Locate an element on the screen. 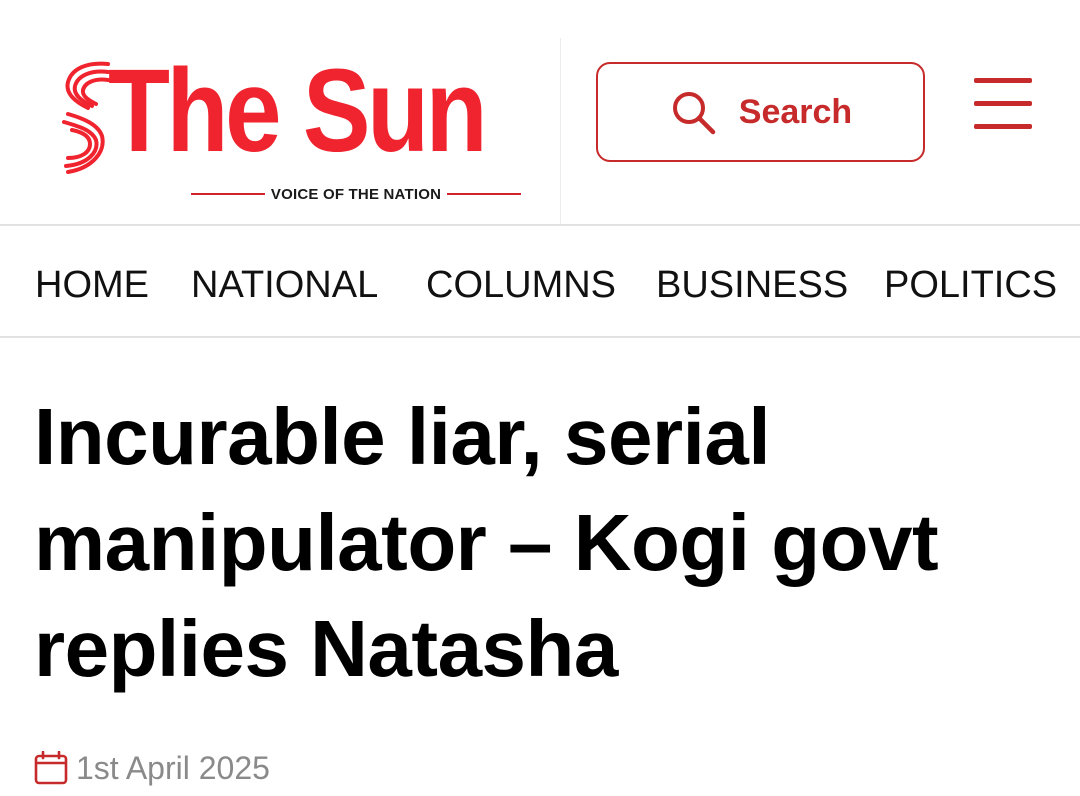 This screenshot has width=1080, height=796. sun-logo-mark-icon is located at coordinates (86, 117).